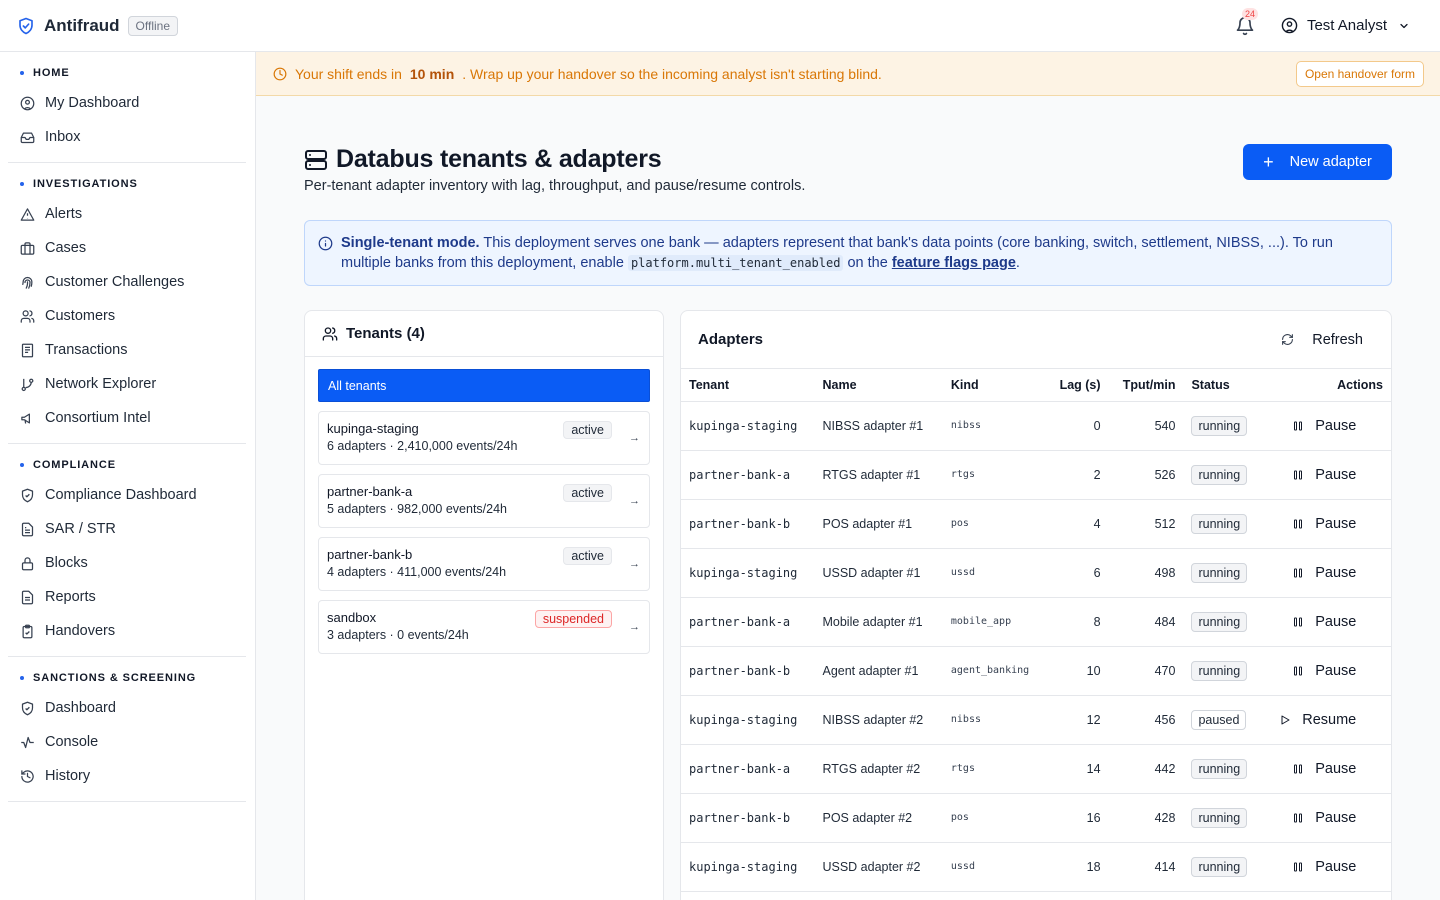  Describe the element at coordinates (127, 418) in the screenshot. I see `sidebar-item-consortium-intel: Consortium Intel` at that location.